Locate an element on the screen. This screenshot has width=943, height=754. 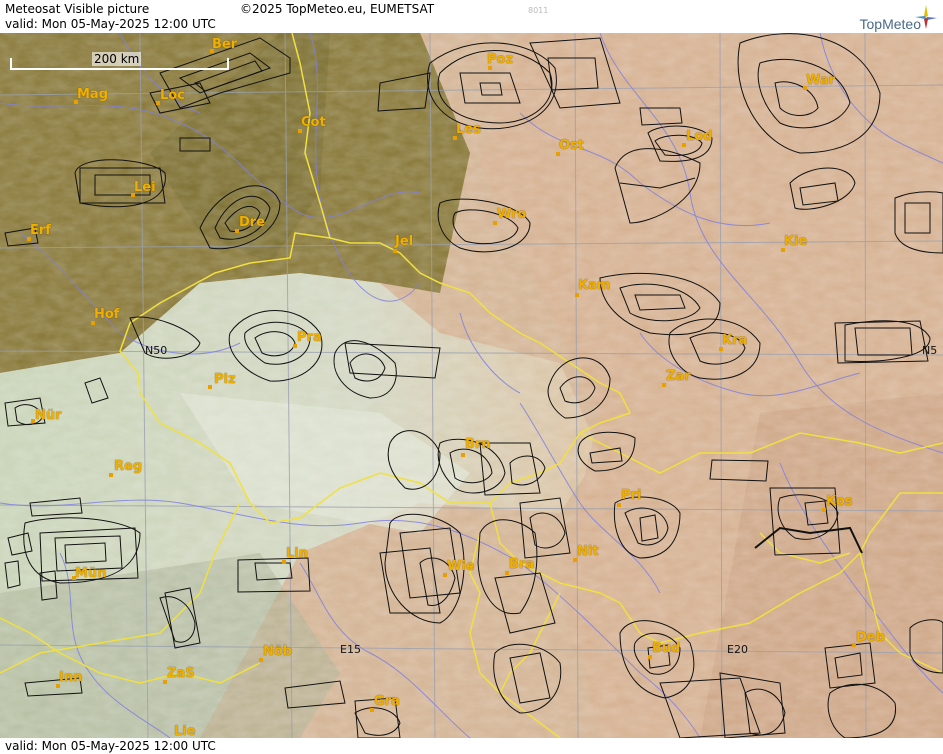
copyright: ©2025 TopMeteo.eu, EUMETSAT is located at coordinates (337, 9).